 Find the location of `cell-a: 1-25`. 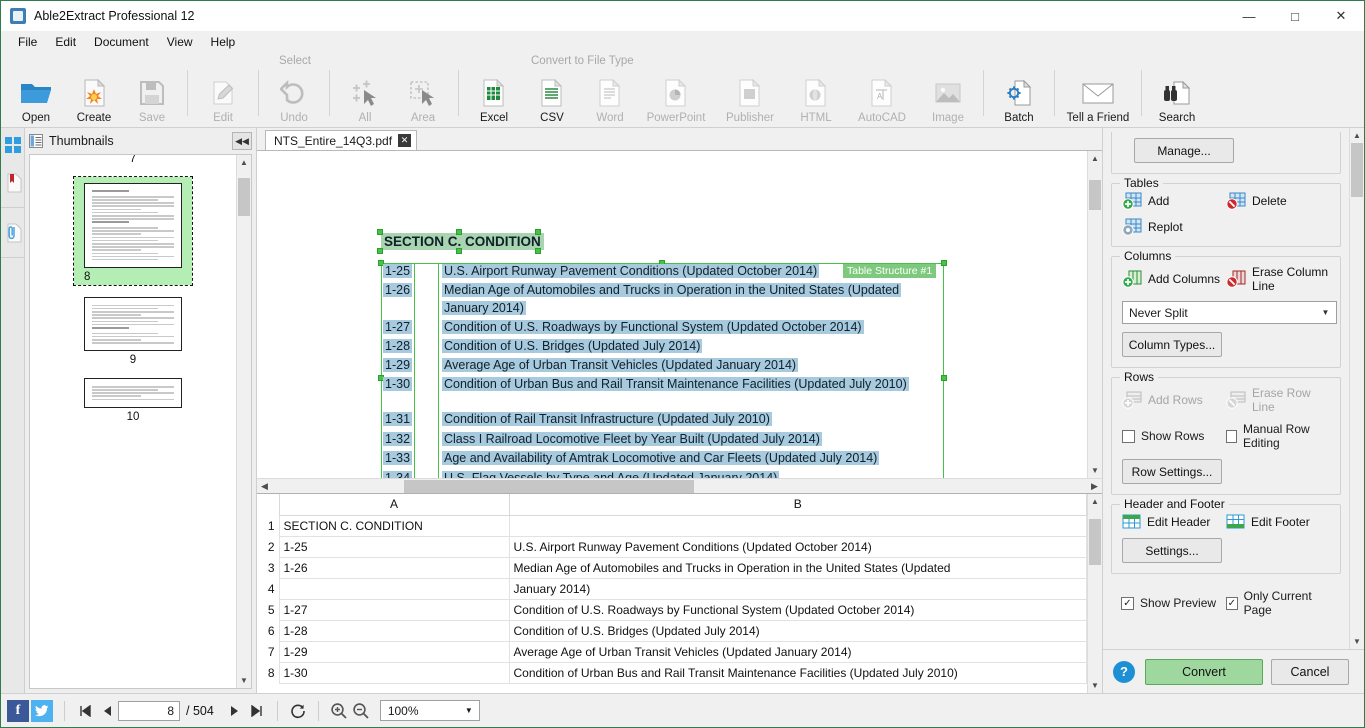

cell-a: 1-25 is located at coordinates (394, 546).